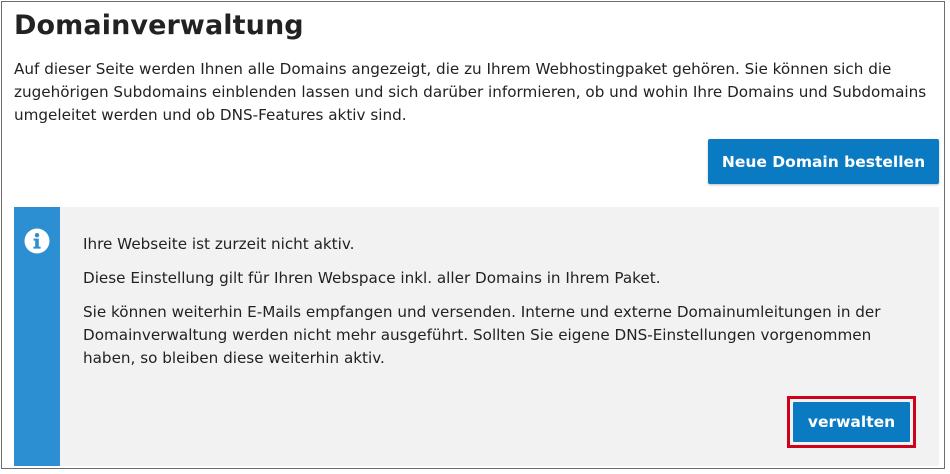  What do you see at coordinates (823, 161) in the screenshot?
I see `order-new-domain-button: Neue Domain bestellen` at bounding box center [823, 161].